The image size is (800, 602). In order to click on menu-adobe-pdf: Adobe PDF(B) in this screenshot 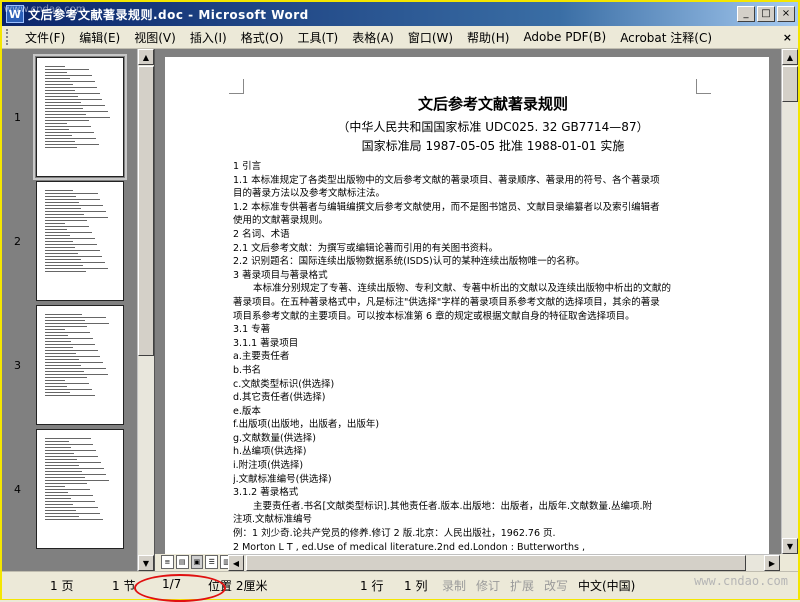, I will do `click(564, 37)`.